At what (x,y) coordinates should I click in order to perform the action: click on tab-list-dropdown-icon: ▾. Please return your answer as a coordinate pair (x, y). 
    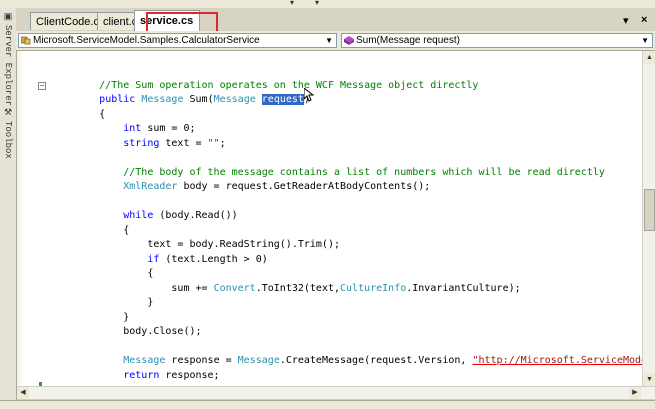
    Looking at the image, I should click on (626, 20).